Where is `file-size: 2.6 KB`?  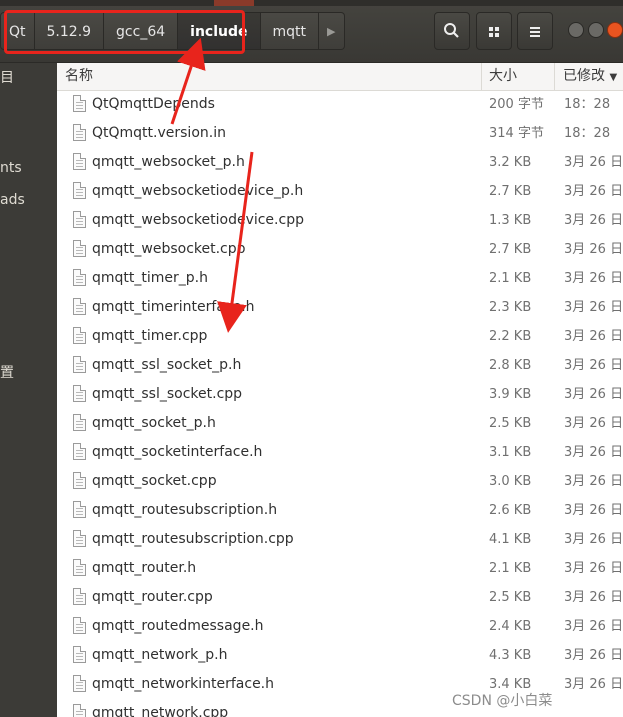 file-size: 2.6 KB is located at coordinates (510, 510).